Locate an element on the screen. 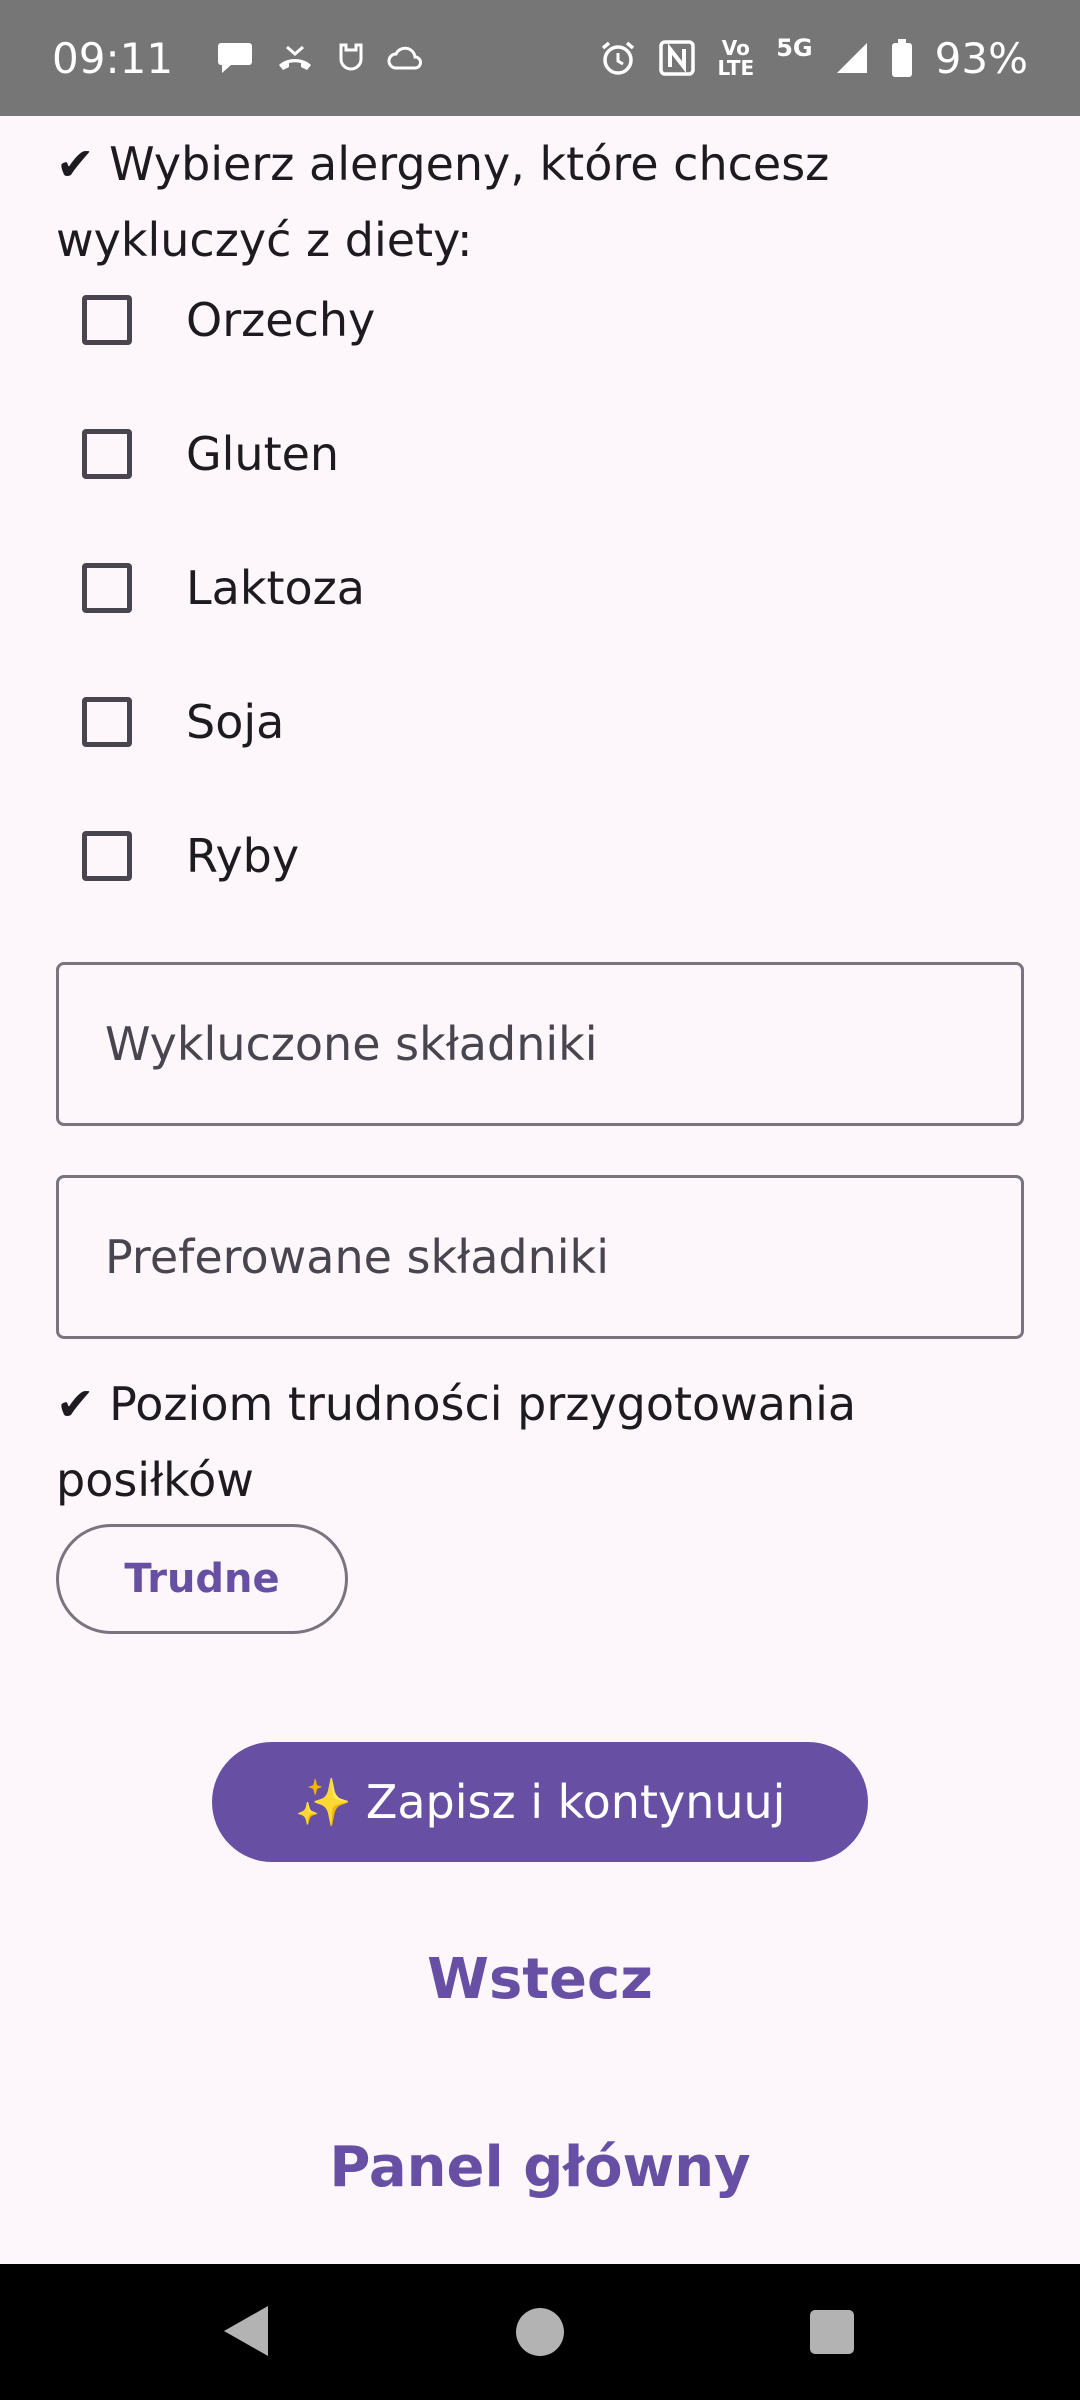 The height and width of the screenshot is (2400, 1080). preferred-ingredients-field is located at coordinates (540, 1257).